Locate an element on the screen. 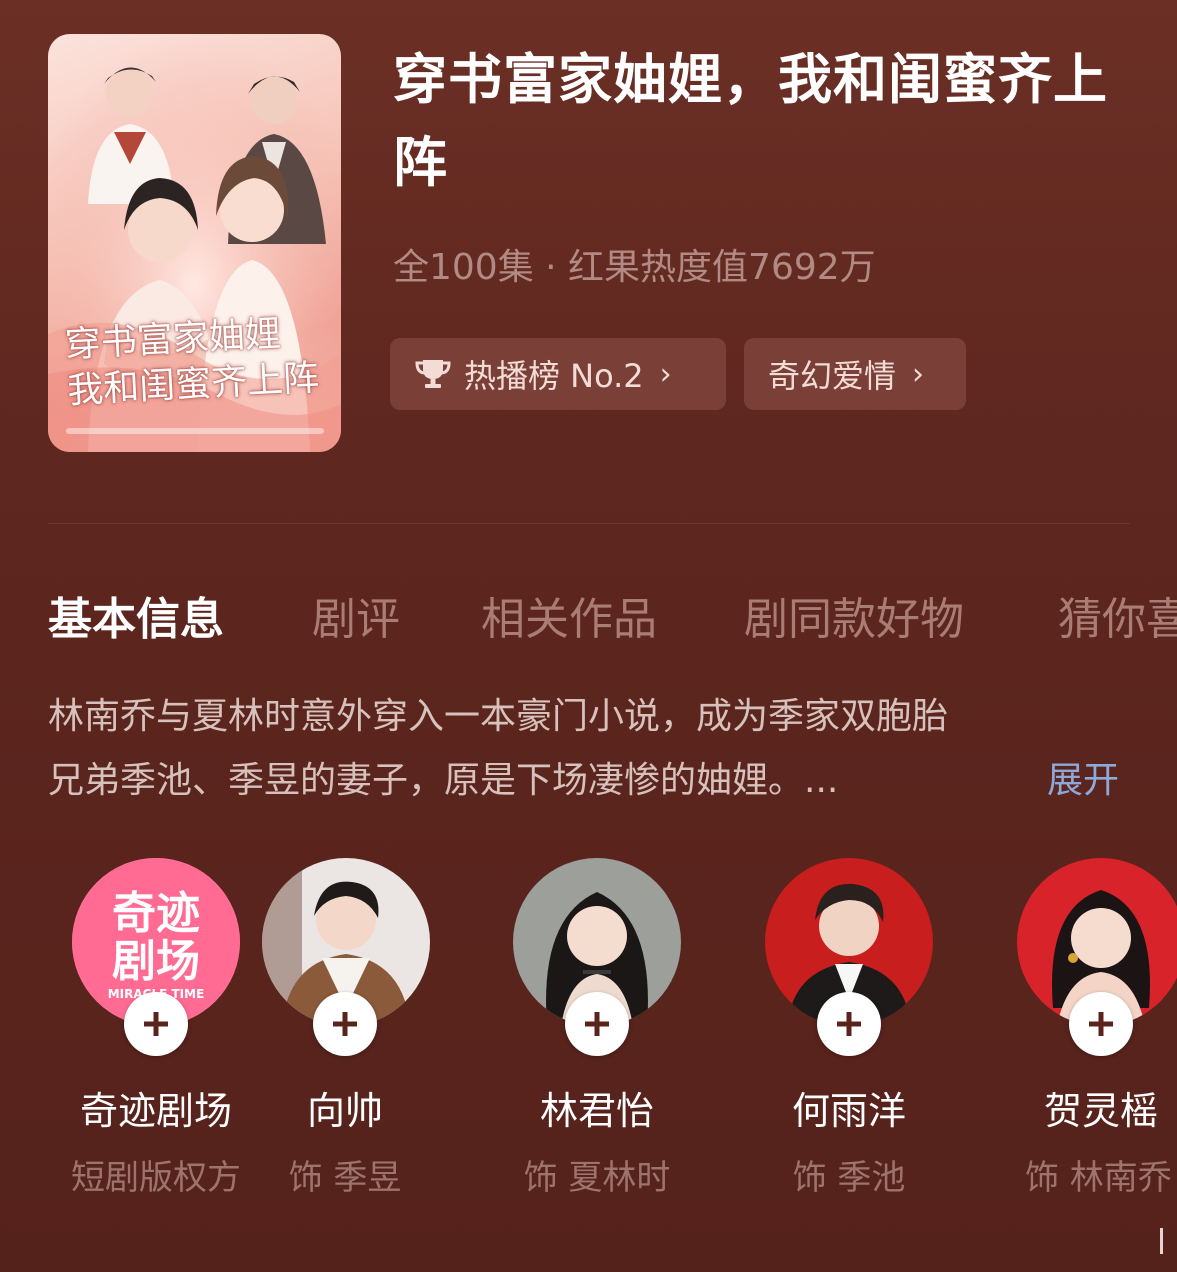 Image resolution: width=1177 pixels, height=1272 pixels. cast-name: 林君怡 is located at coordinates (597, 1107).